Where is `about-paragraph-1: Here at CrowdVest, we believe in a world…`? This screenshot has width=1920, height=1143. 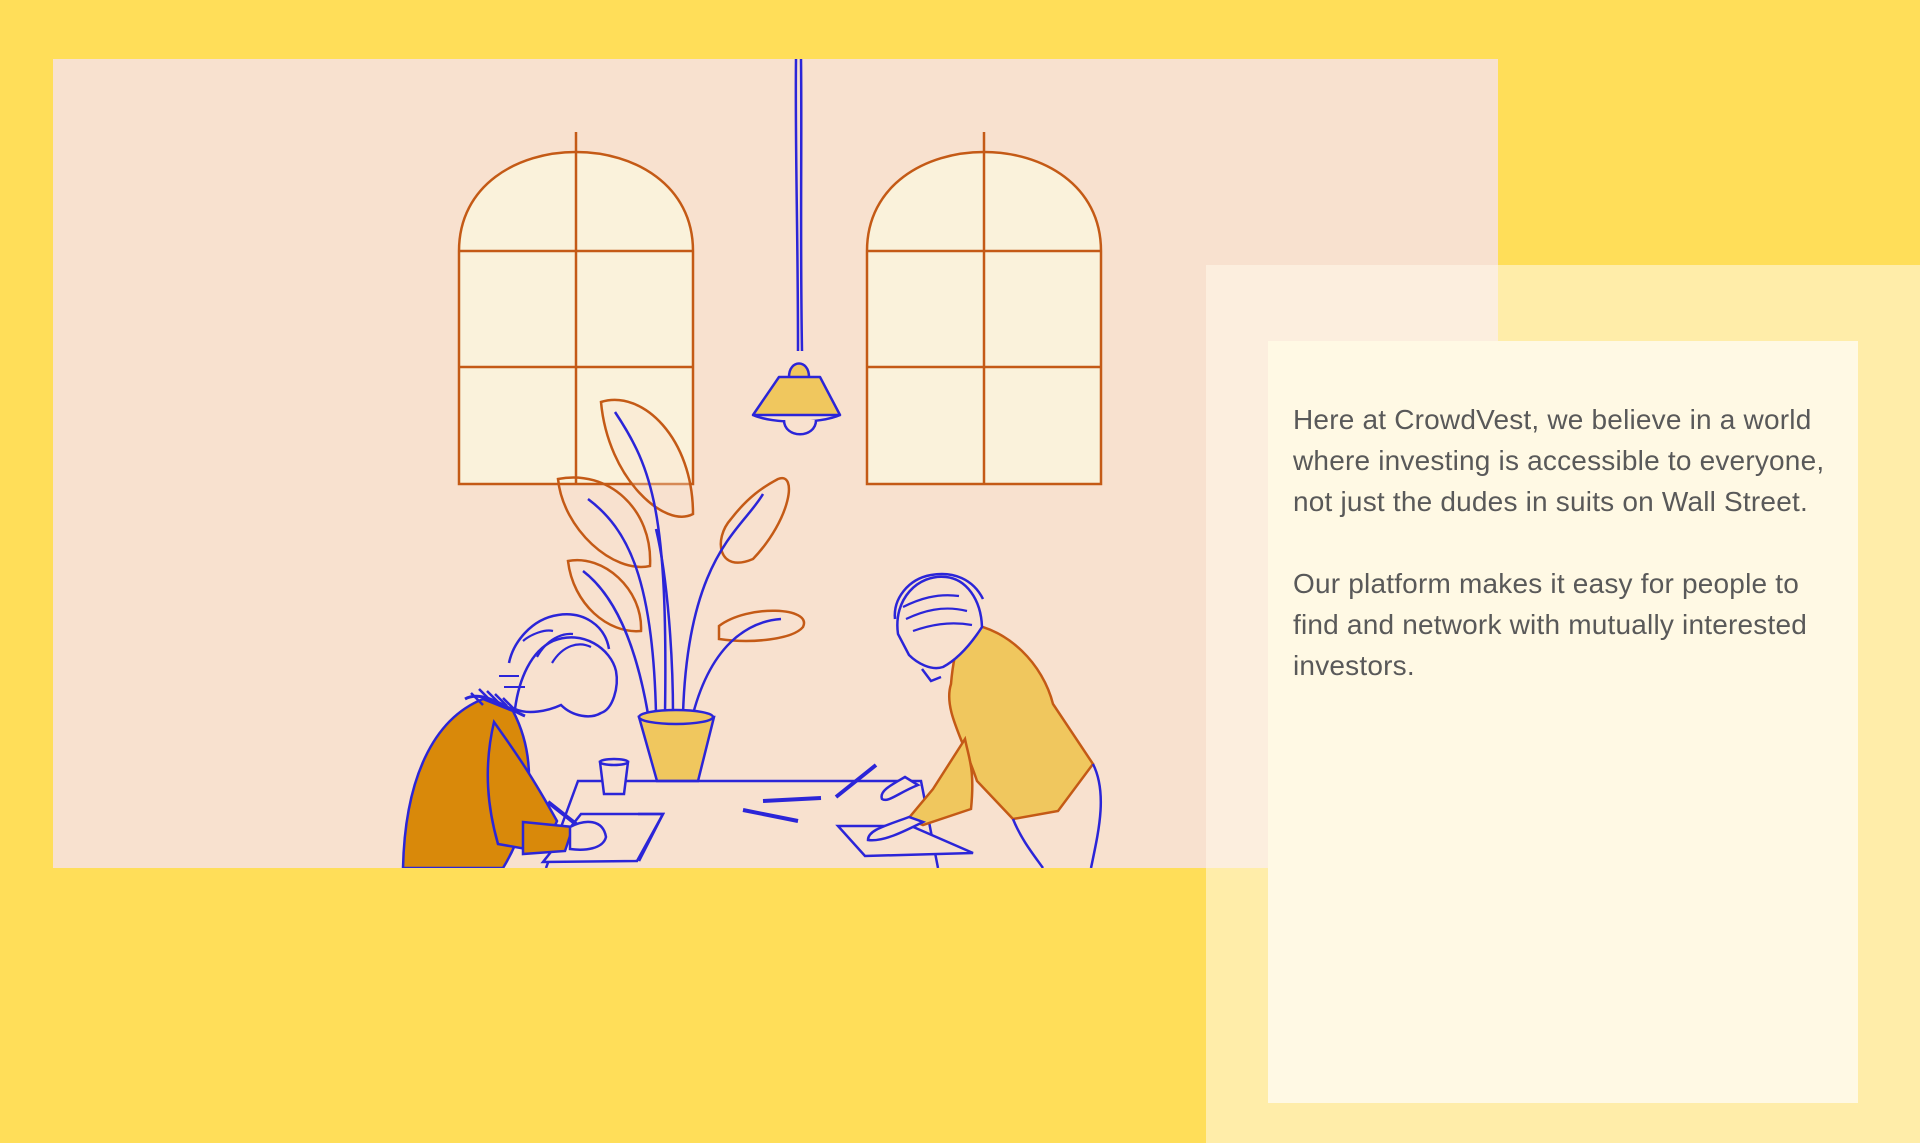
about-paragraph-1: Here at CrowdVest, we believe in a world… is located at coordinates (1559, 460).